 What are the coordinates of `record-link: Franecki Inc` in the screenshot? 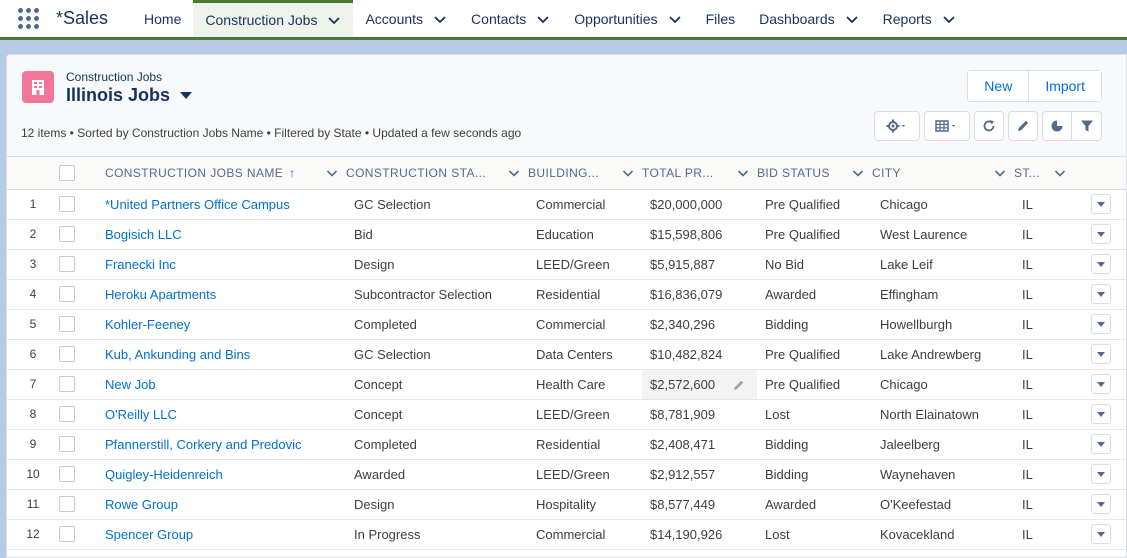 It's located at (140, 264).